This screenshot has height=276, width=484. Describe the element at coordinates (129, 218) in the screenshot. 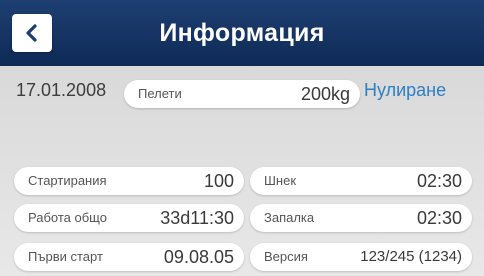

I see `total-work-field: Работа общо 33d11:30` at that location.